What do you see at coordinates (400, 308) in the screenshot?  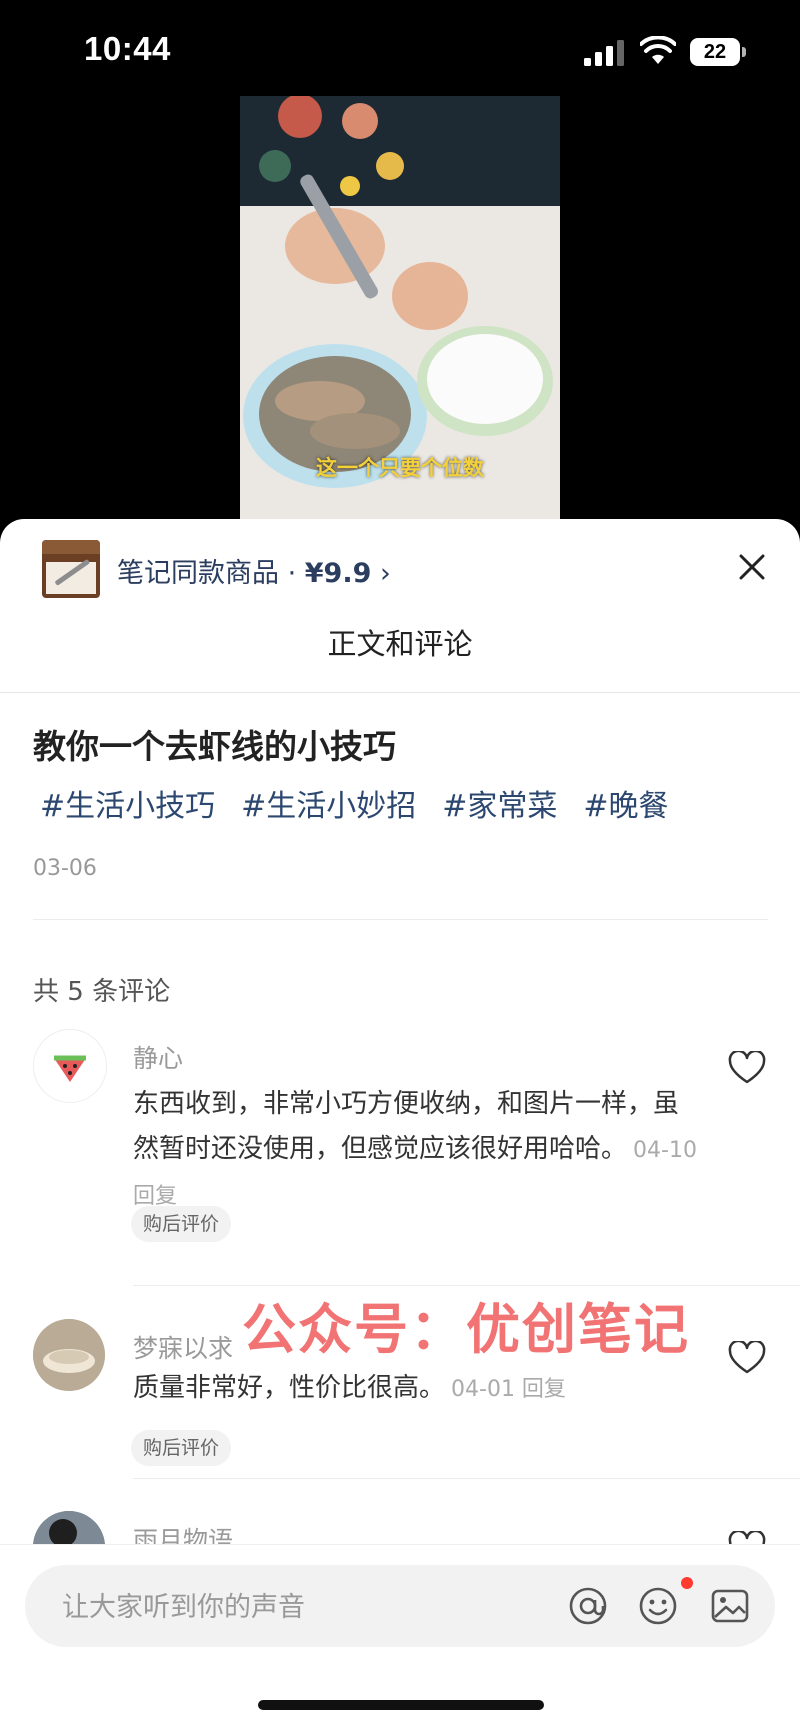 I see `video-player: 这一个只要个位数` at bounding box center [400, 308].